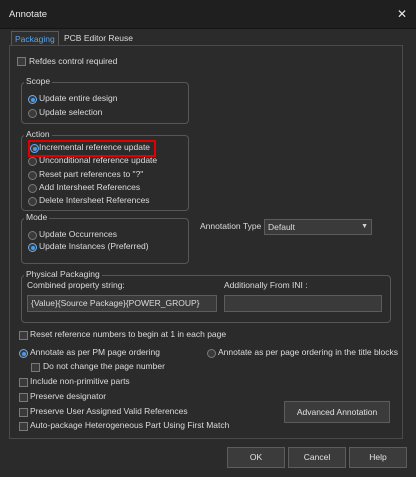  What do you see at coordinates (208, 14) in the screenshot?
I see `title-bar` at bounding box center [208, 14].